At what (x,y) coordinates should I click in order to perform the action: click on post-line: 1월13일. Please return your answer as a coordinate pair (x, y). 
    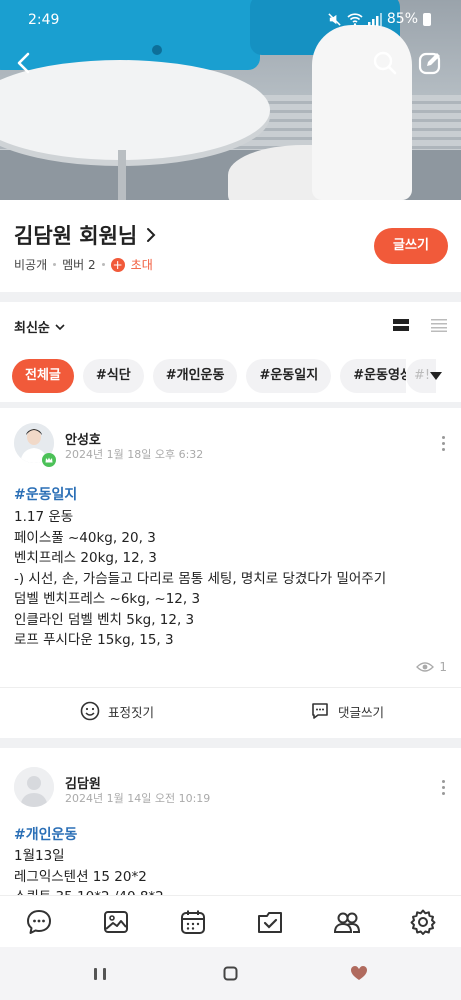
    Looking at the image, I should click on (39, 856).